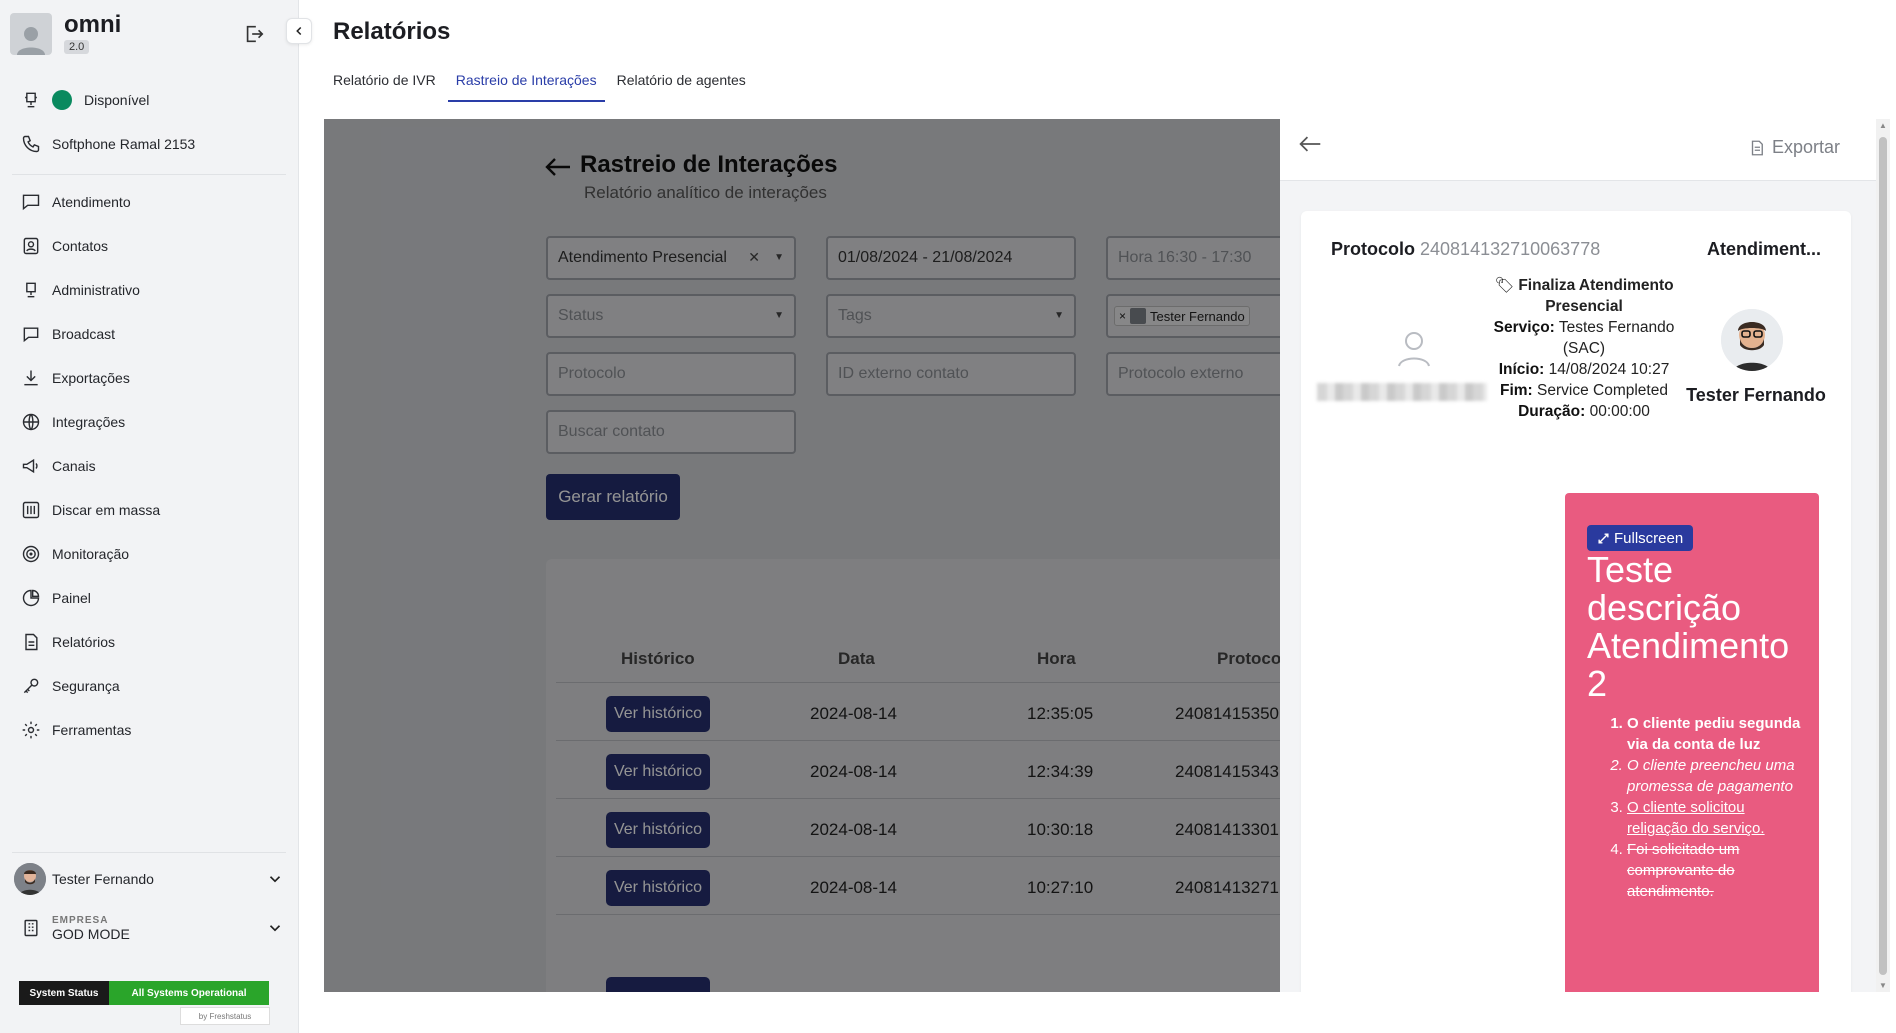  What do you see at coordinates (117, 100) in the screenshot?
I see `status-label: Disponível` at bounding box center [117, 100].